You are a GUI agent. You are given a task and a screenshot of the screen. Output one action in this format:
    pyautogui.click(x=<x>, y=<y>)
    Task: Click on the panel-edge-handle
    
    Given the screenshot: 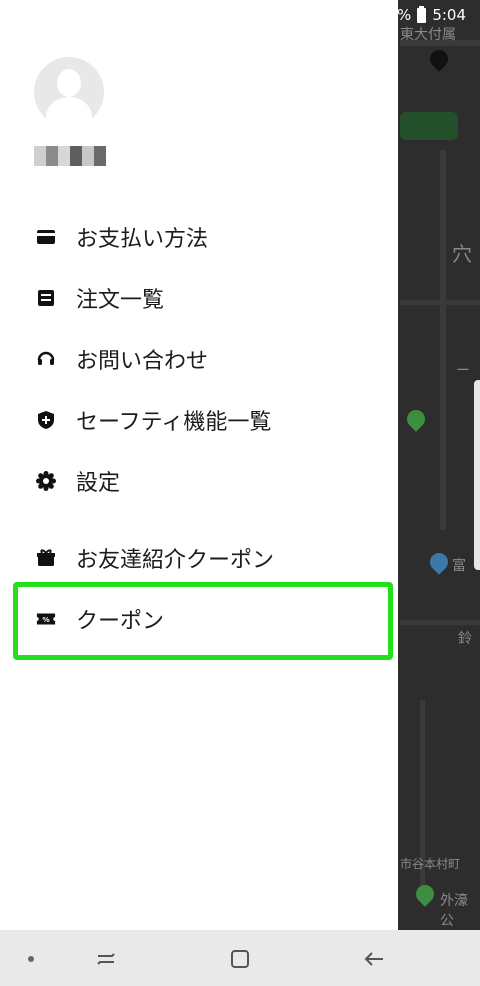 What is the action you would take?
    pyautogui.click(x=477, y=475)
    